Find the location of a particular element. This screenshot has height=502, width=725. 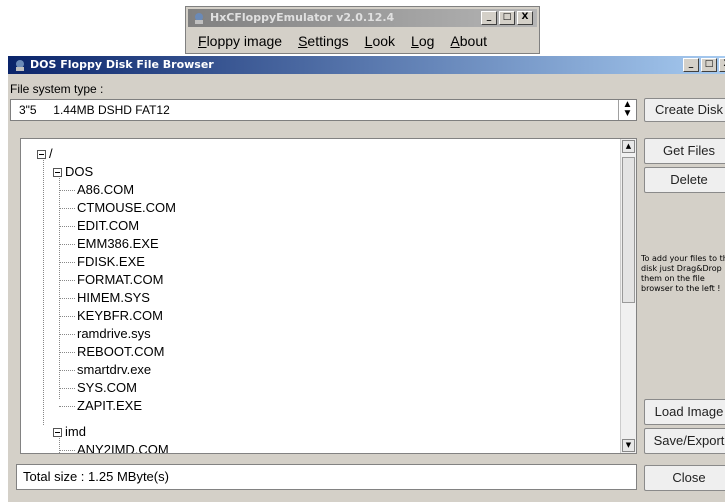

menu-about: About is located at coordinates (468, 41).